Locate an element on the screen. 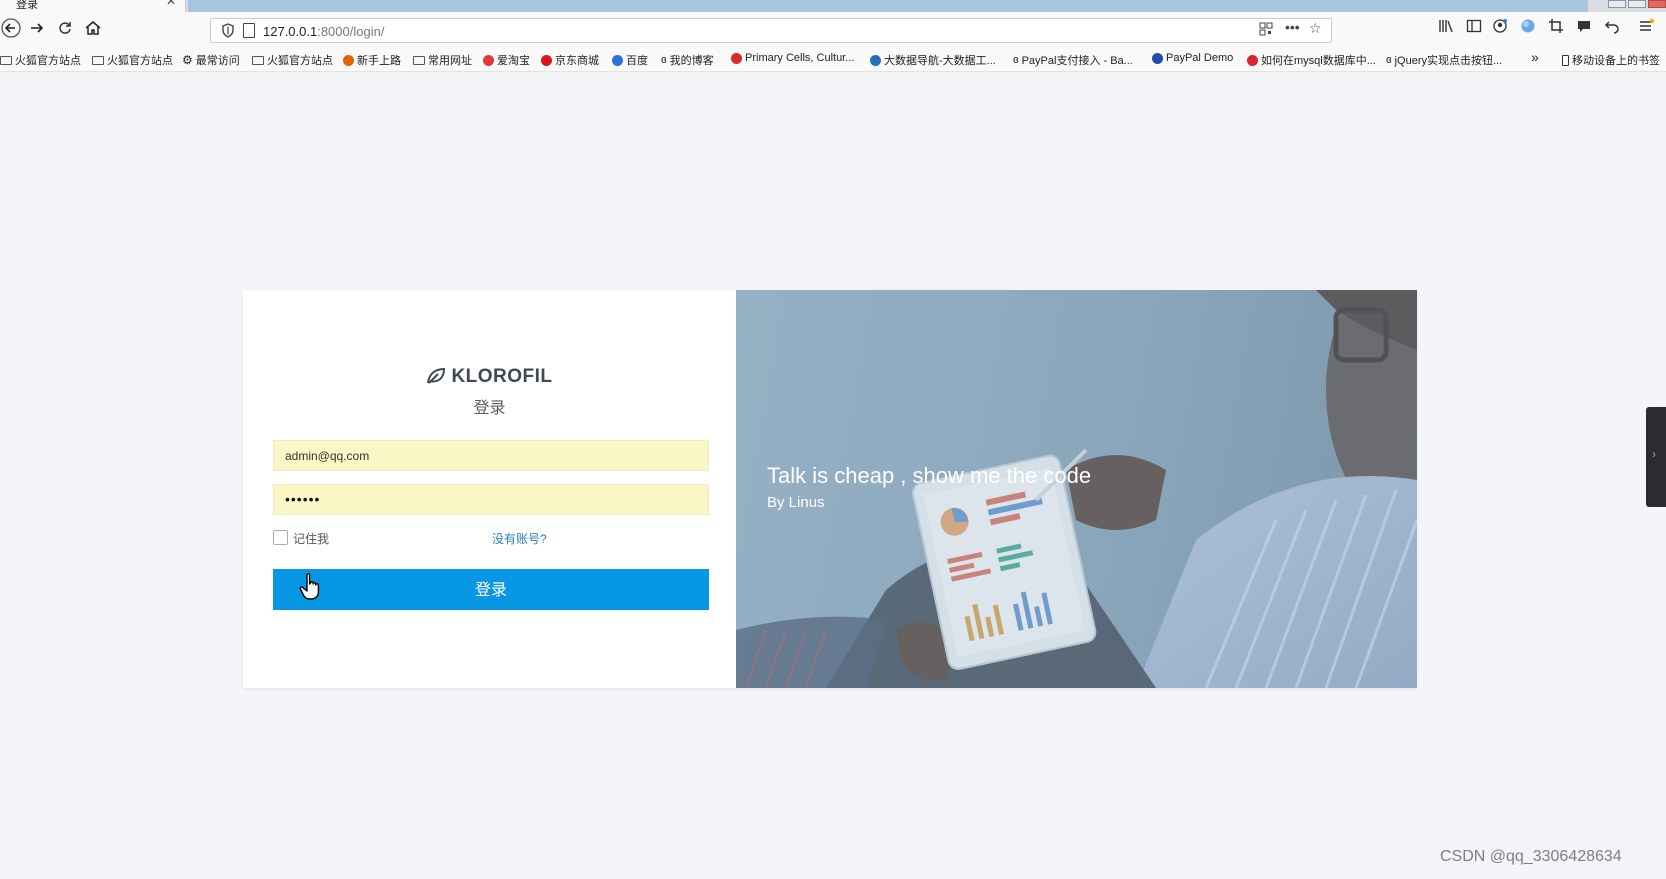 The image size is (1666, 879). new-tab-area is located at coordinates (888, 6).